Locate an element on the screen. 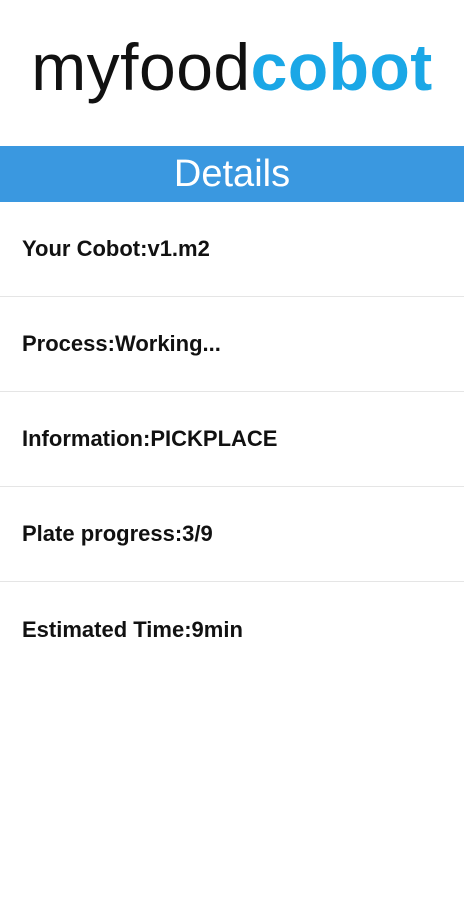  detail-label: Information: is located at coordinates (86, 438).